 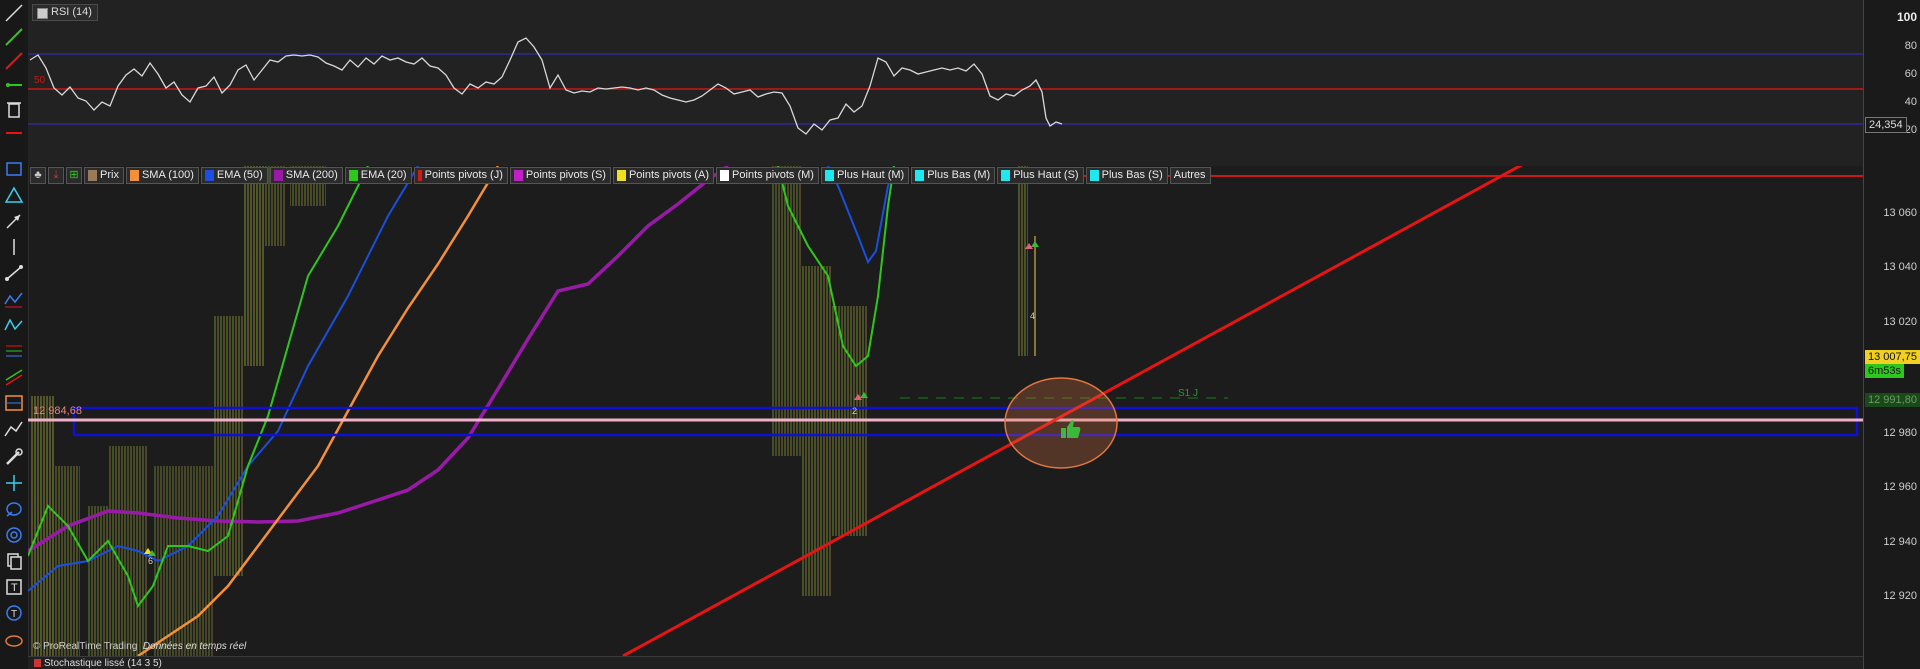 I want to click on rsi-value-badge: 24,354, so click(x=1886, y=125).